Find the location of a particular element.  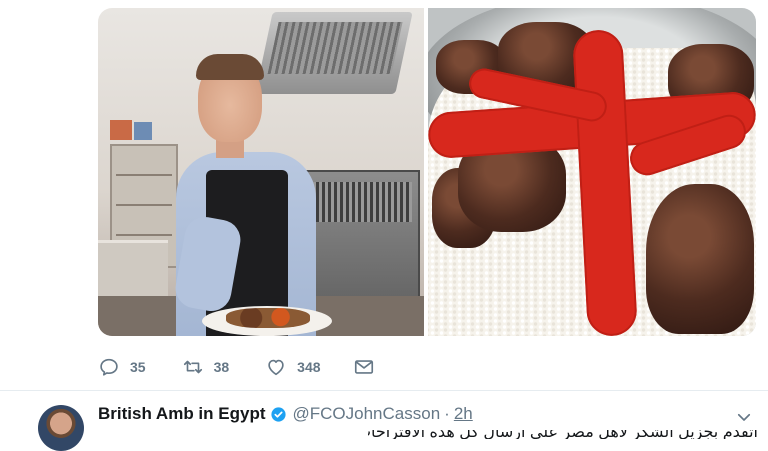

author-name: British Amb in Egypt is located at coordinates (182, 414).